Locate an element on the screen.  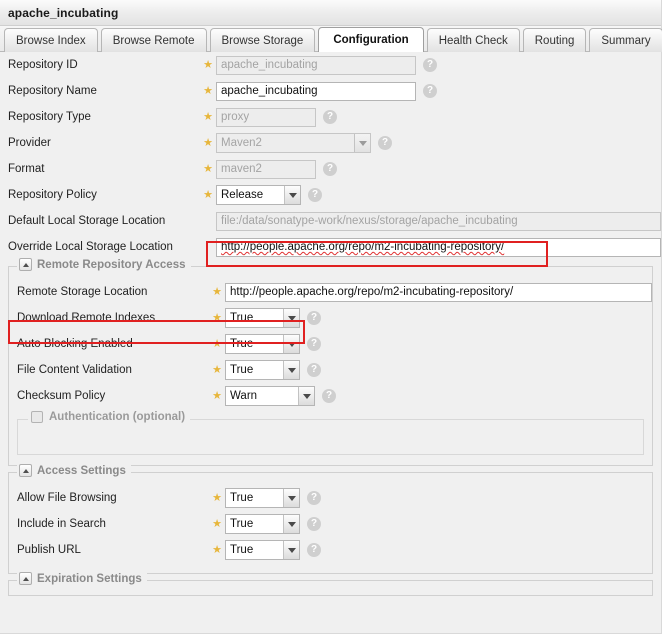
form-row-repository-id: Repository ID ★ apache_incubating? is located at coordinates (330, 65).